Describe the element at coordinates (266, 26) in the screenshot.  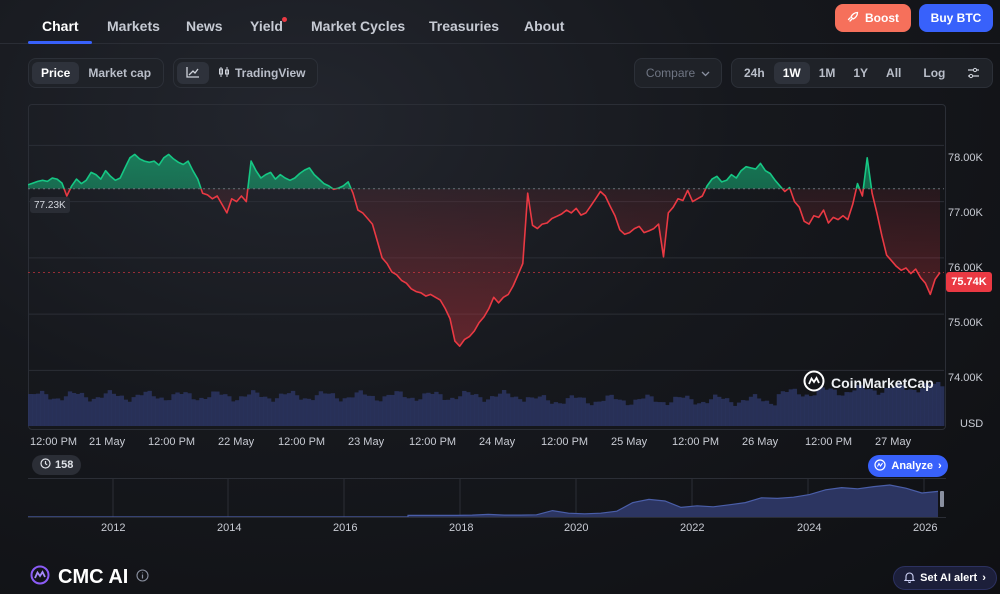
I see `tab-yield: Yield` at that location.